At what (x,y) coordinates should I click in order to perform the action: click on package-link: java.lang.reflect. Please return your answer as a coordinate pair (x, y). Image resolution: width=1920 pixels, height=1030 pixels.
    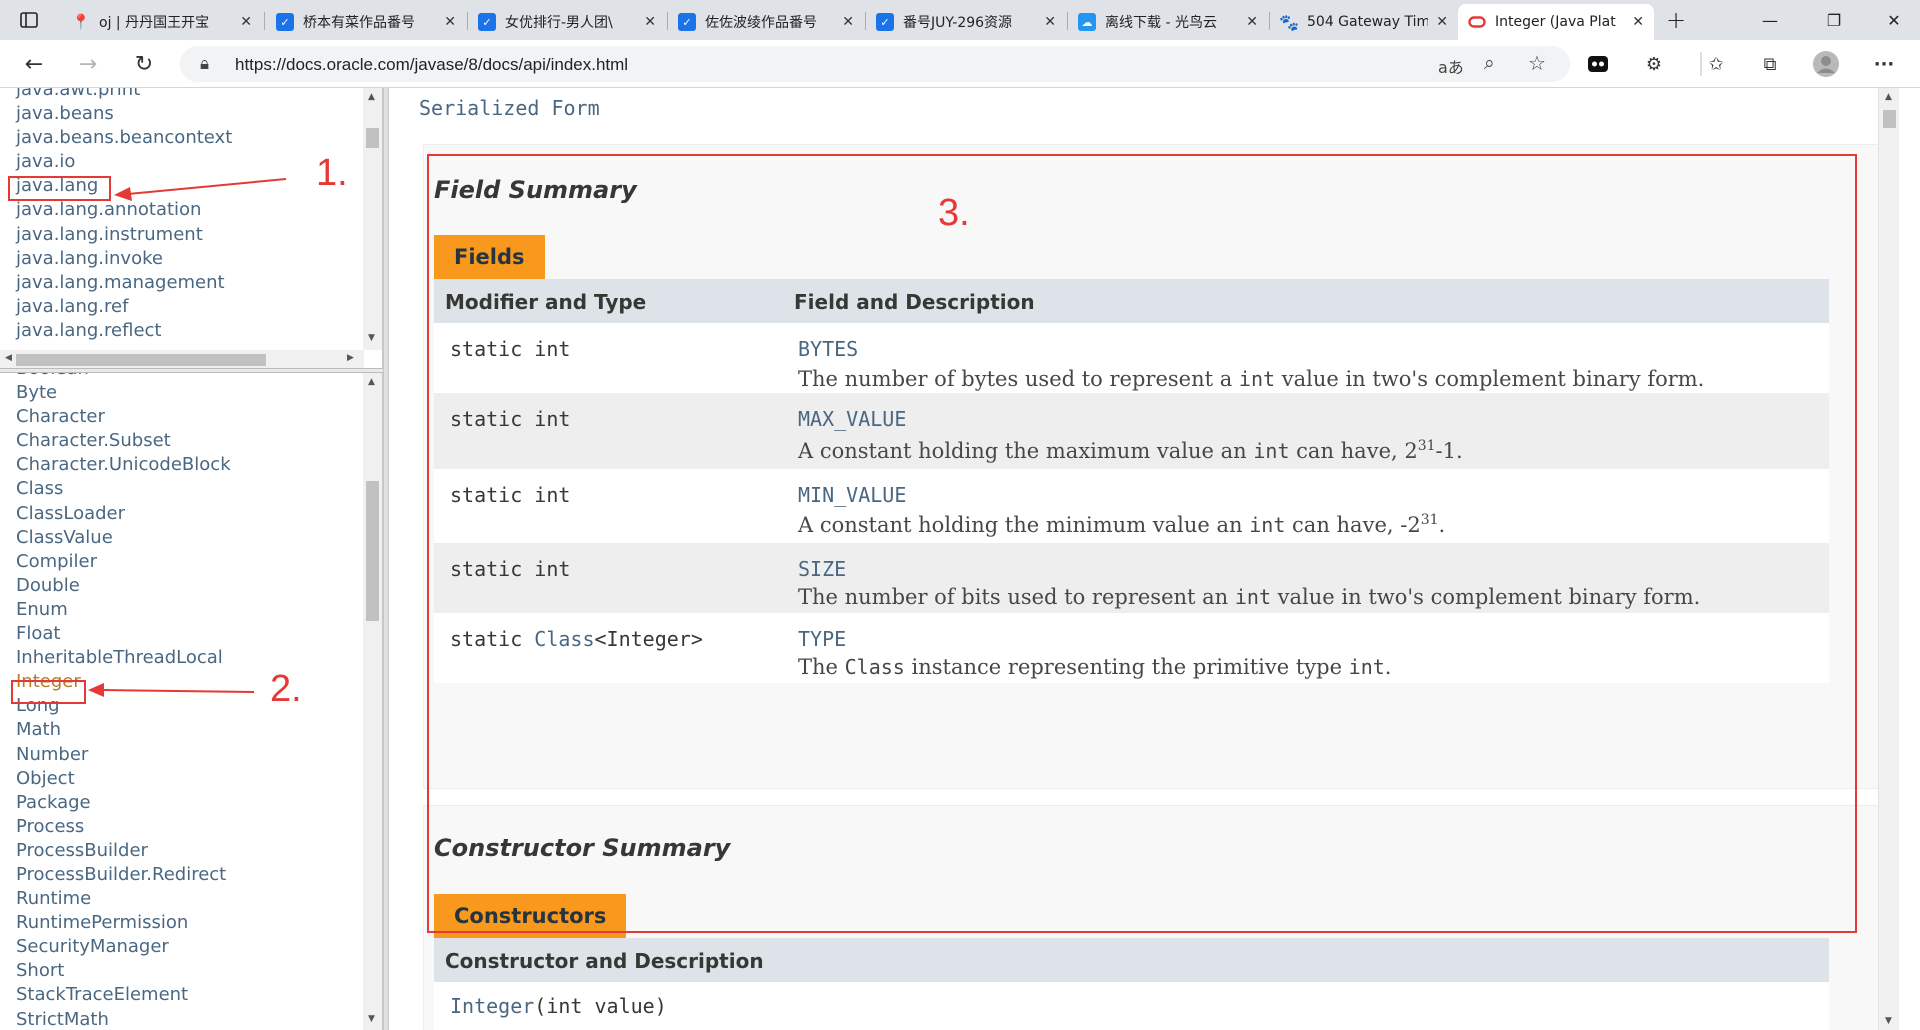
    Looking at the image, I should click on (124, 331).